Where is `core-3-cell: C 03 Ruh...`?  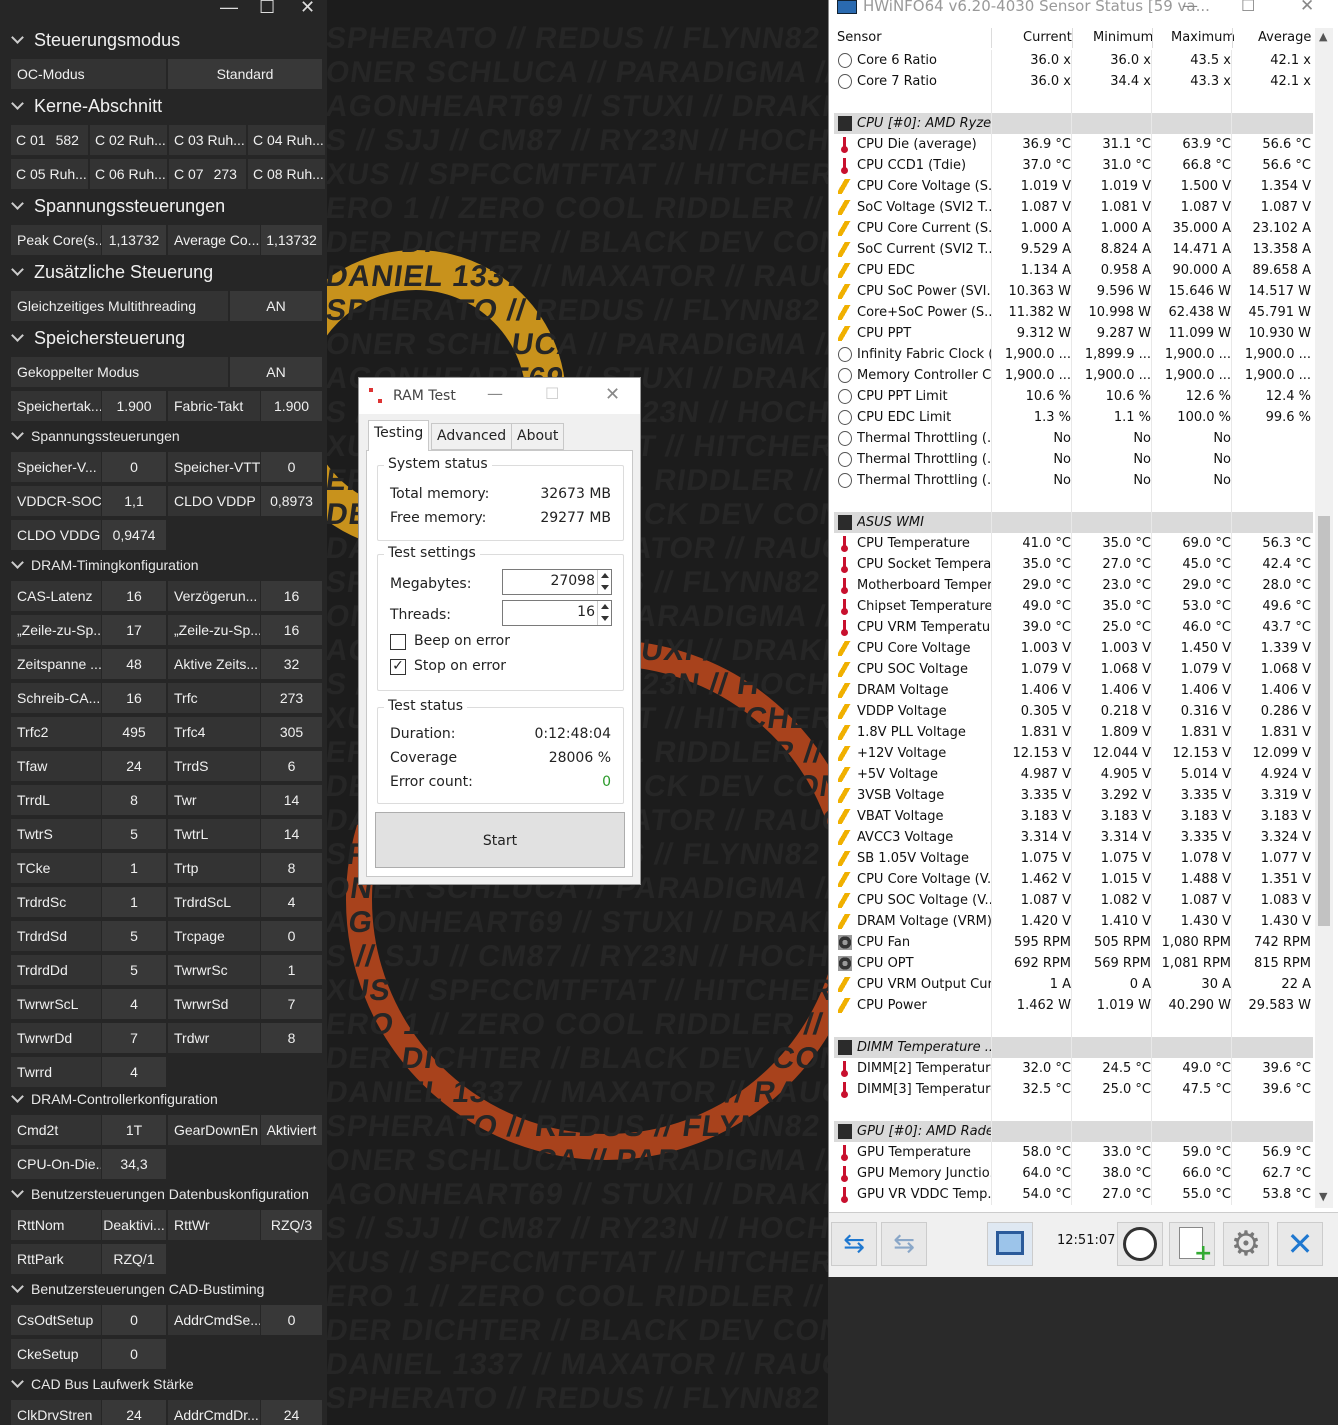 core-3-cell: C 03 Ruh... is located at coordinates (207, 140).